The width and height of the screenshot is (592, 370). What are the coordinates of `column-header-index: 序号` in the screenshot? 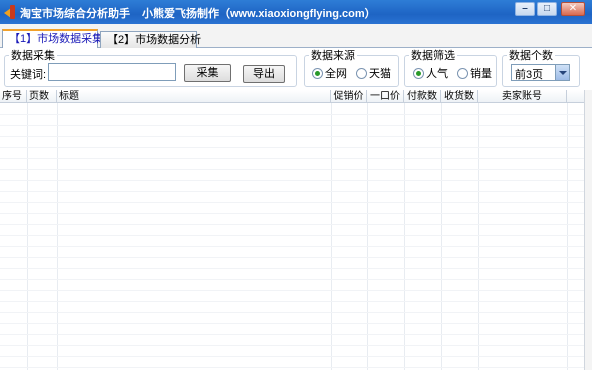 It's located at (13, 96).